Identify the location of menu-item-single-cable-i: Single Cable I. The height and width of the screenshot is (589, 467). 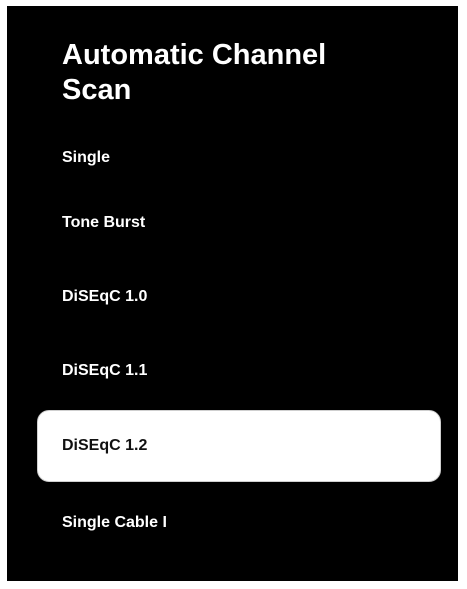
(114, 523).